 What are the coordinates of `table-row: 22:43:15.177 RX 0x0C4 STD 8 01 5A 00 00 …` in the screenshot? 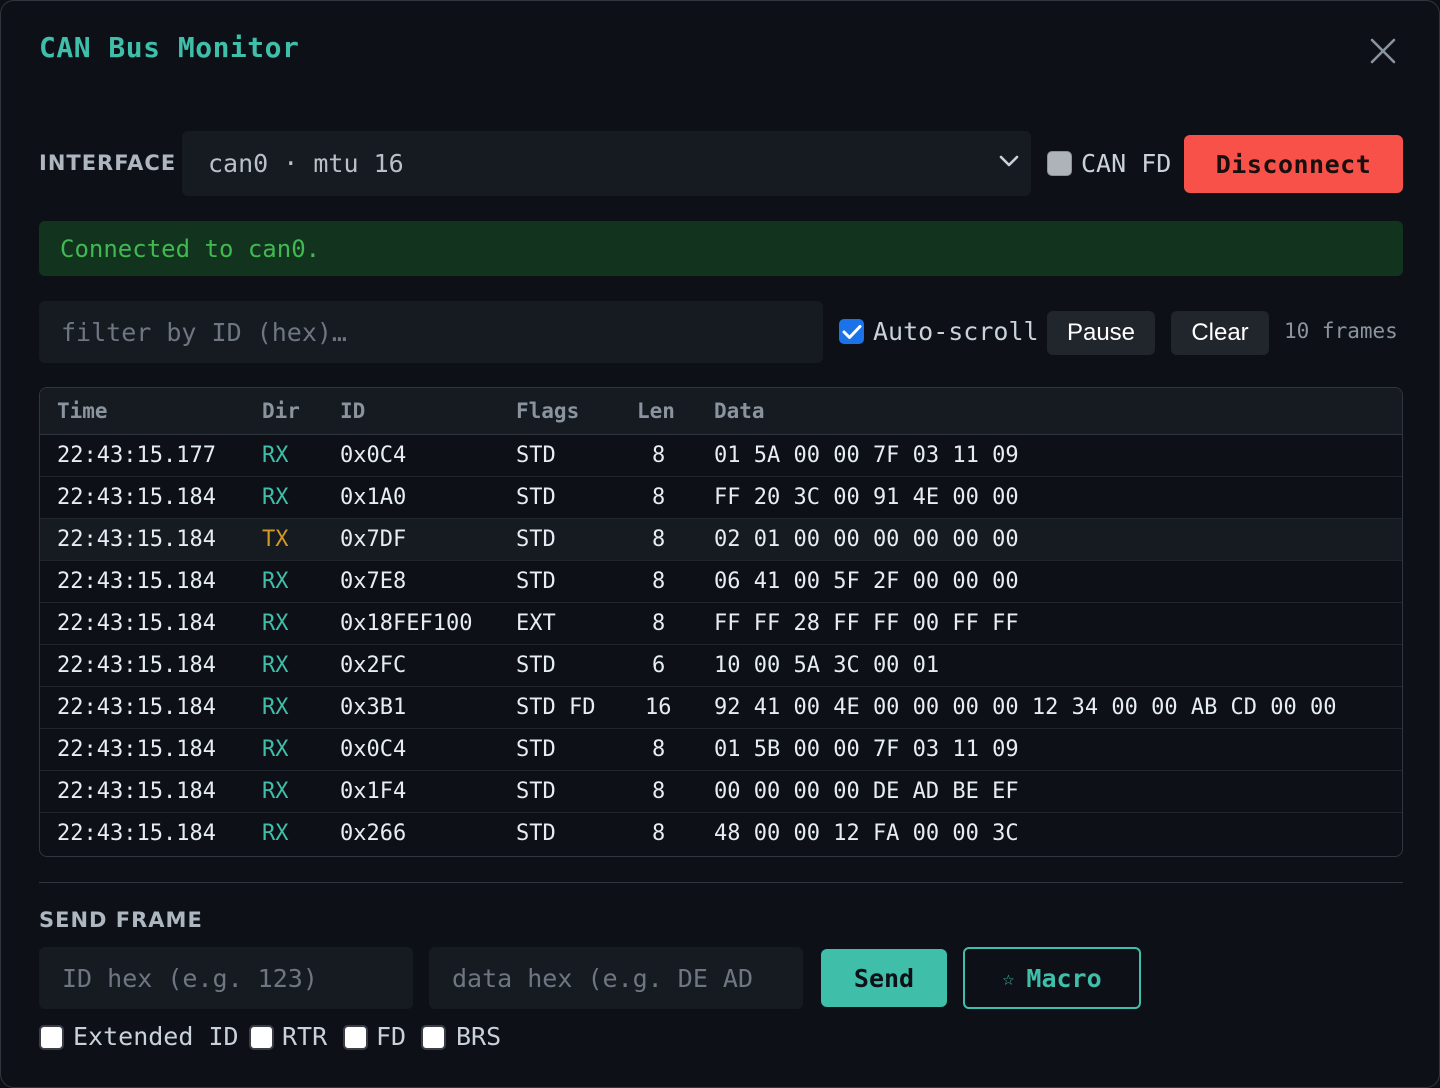 It's located at (721, 456).